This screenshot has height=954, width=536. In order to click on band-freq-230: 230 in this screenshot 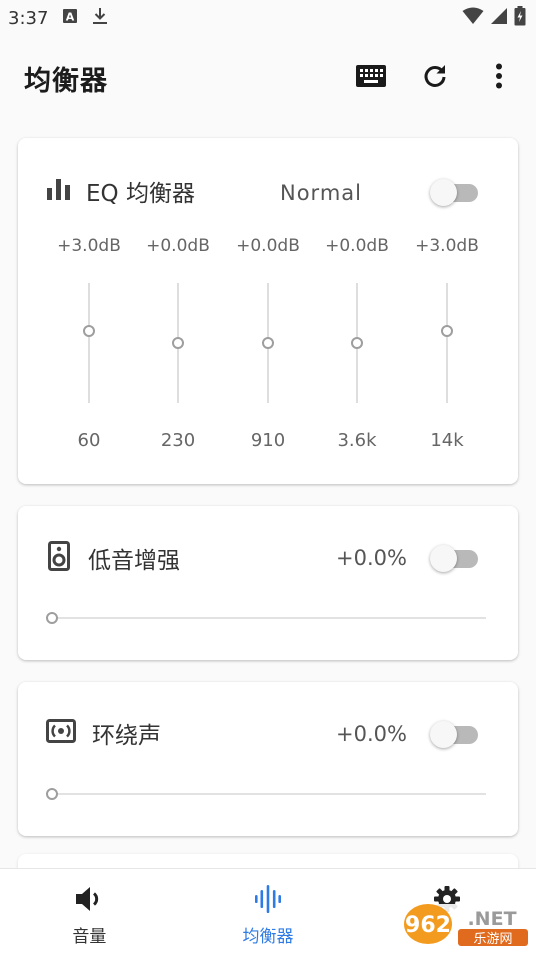, I will do `click(178, 440)`.